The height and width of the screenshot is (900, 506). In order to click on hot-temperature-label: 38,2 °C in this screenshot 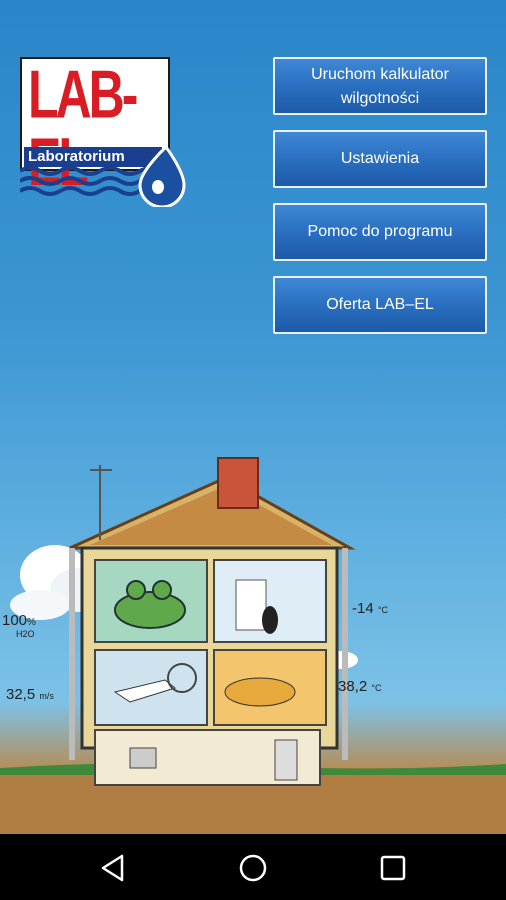, I will do `click(359, 686)`.